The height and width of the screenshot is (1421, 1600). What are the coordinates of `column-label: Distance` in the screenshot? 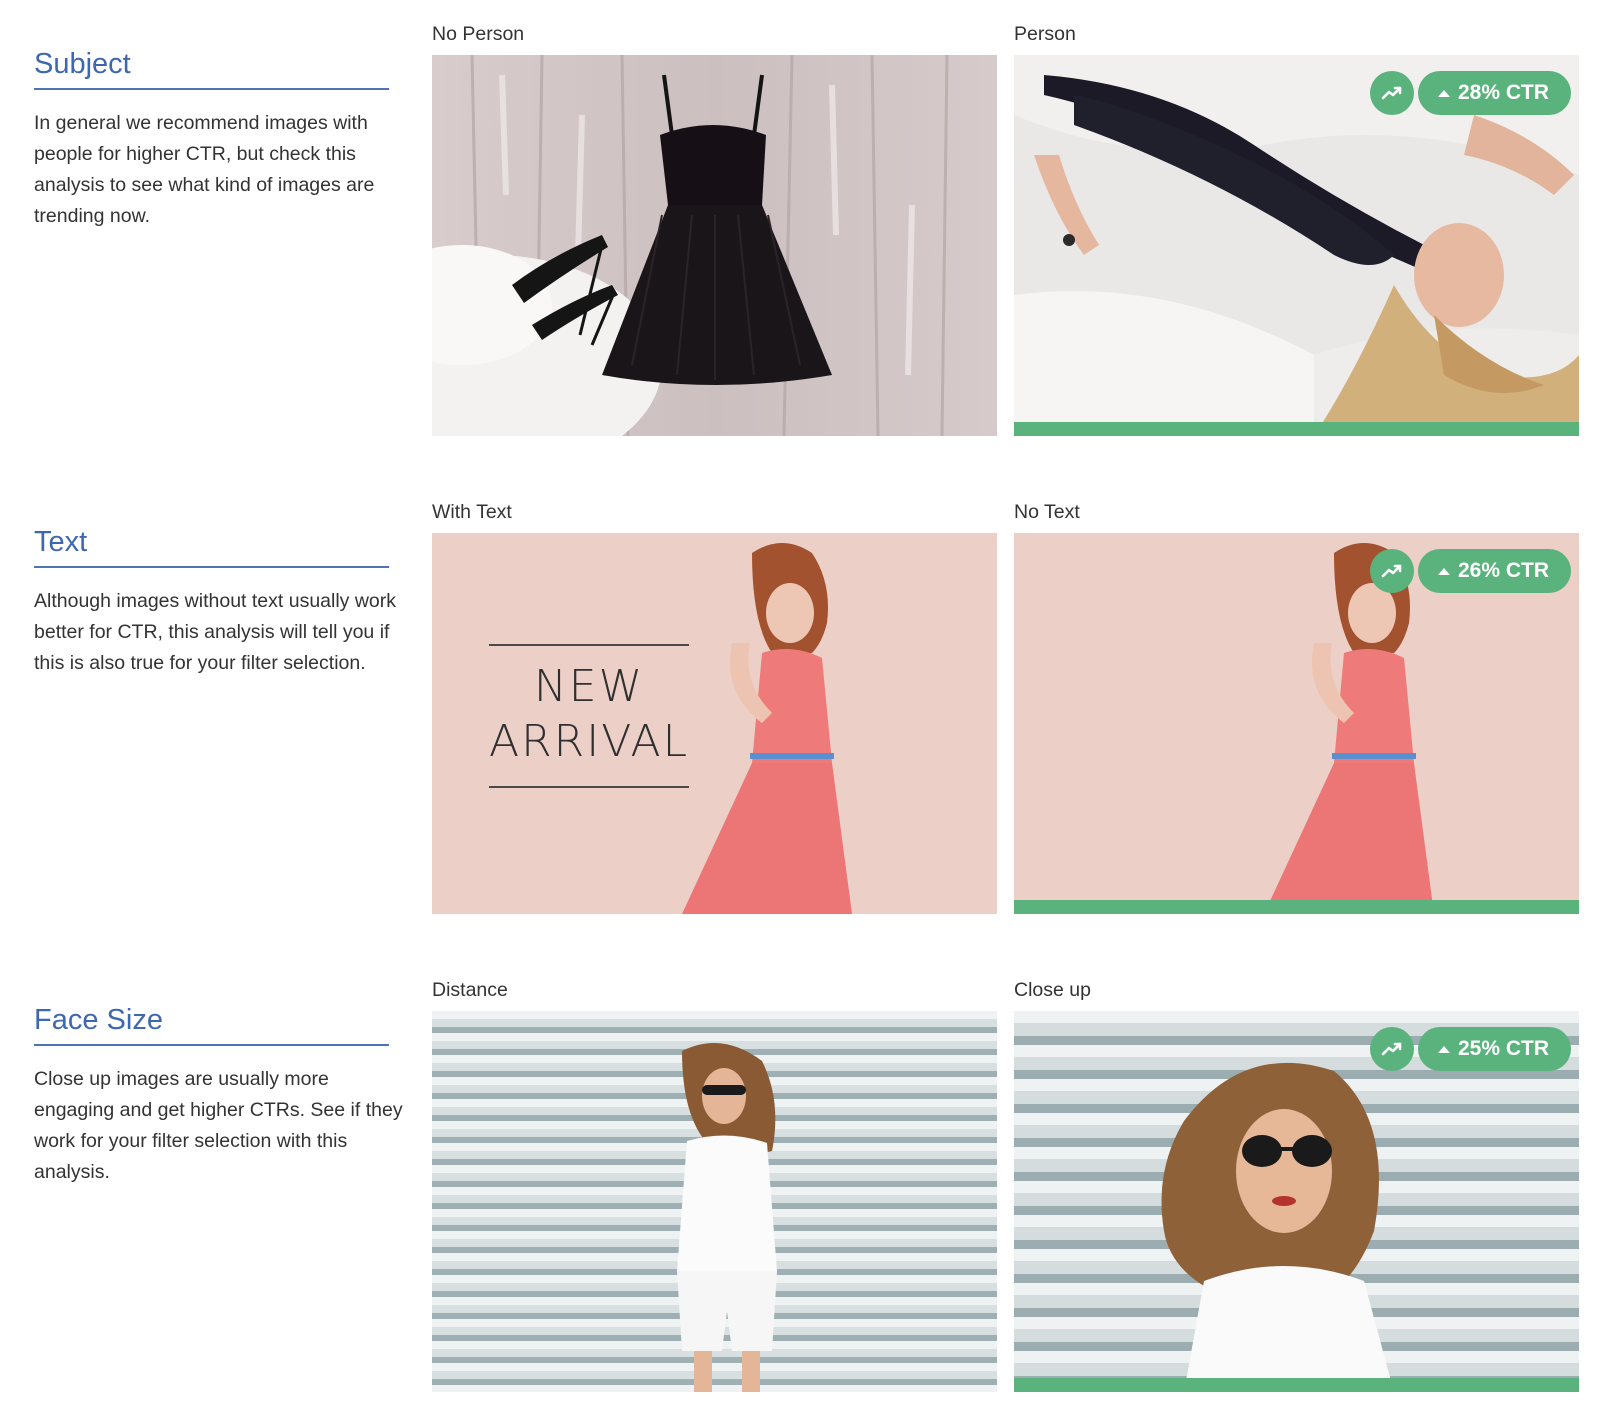 It's located at (470, 990).